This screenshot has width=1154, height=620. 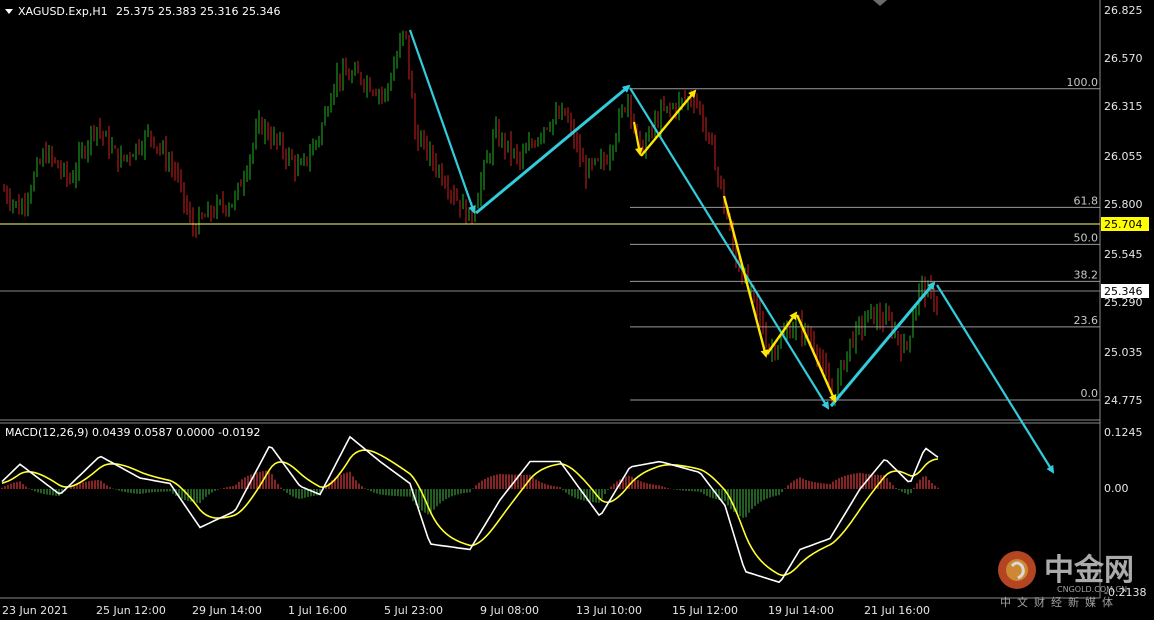 What do you see at coordinates (1123, 224) in the screenshot?
I see `line-price-marker-label: 25.704` at bounding box center [1123, 224].